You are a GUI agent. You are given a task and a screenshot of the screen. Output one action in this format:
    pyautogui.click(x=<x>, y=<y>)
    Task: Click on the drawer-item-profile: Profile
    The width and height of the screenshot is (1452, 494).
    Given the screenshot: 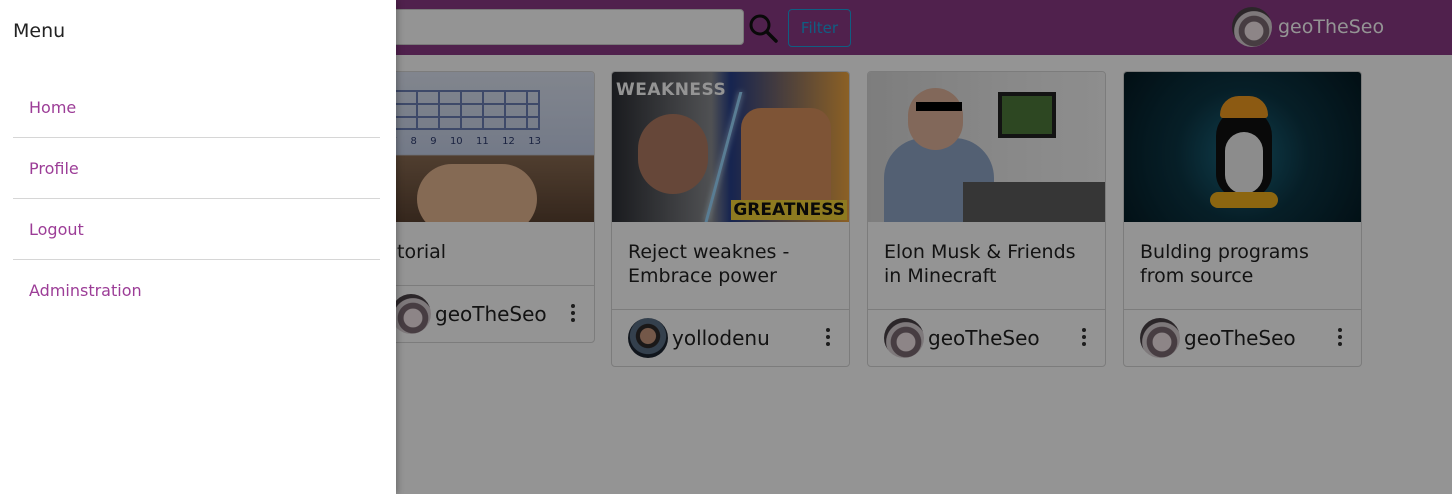 What is the action you would take?
    pyautogui.click(x=196, y=168)
    